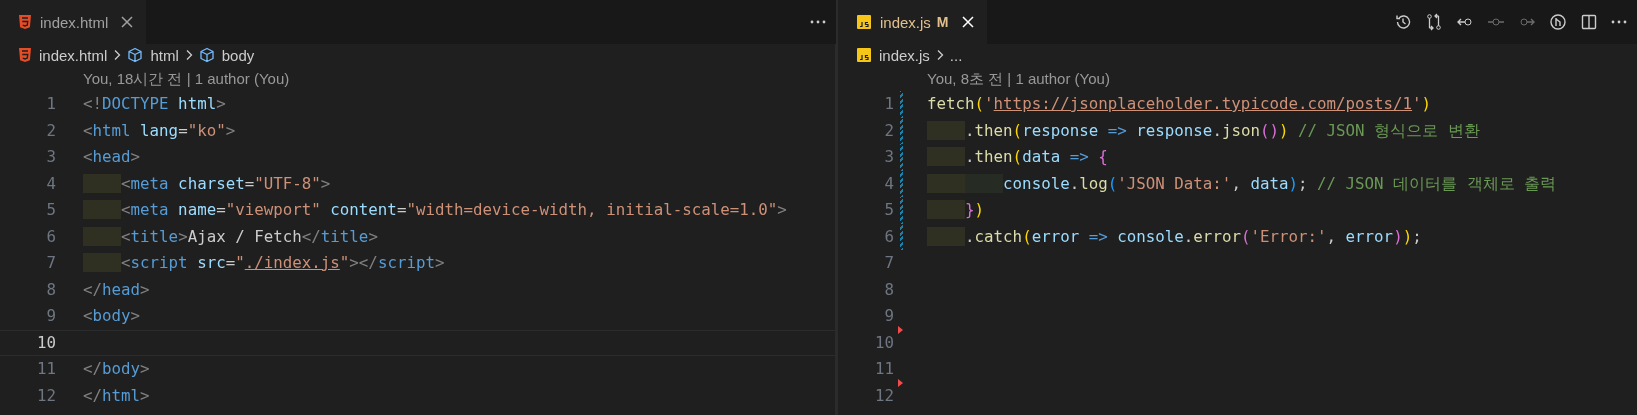 The width and height of the screenshot is (1637, 415). Describe the element at coordinates (1179, 104) in the screenshot. I see `code-line: fetch('https://jsonplaceholder.typicode.com/posts/1')` at that location.